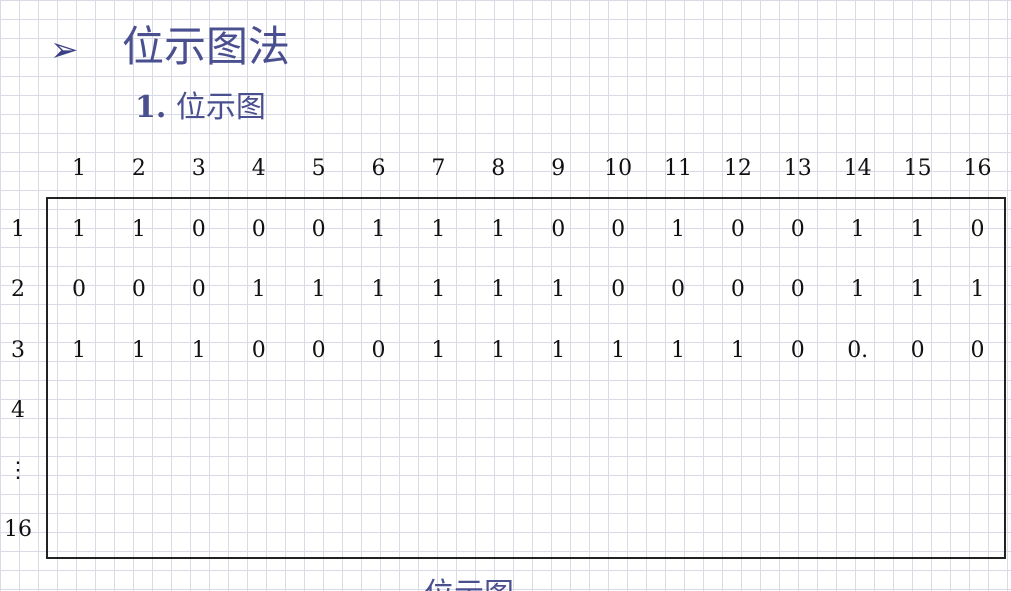 The image size is (1011, 591). Describe the element at coordinates (857, 168) in the screenshot. I see `column-header: 14` at that location.